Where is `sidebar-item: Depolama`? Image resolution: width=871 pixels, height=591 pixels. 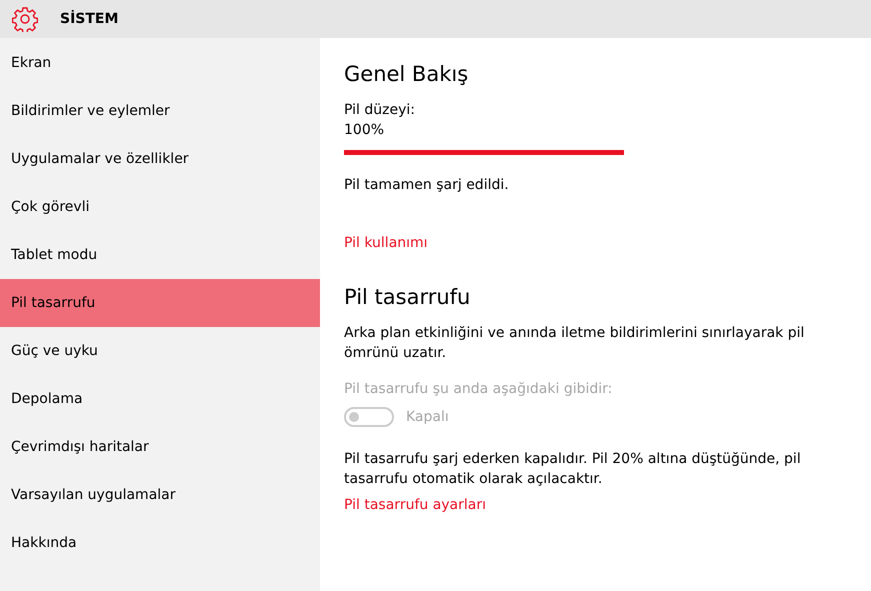
sidebar-item: Depolama is located at coordinates (160, 399).